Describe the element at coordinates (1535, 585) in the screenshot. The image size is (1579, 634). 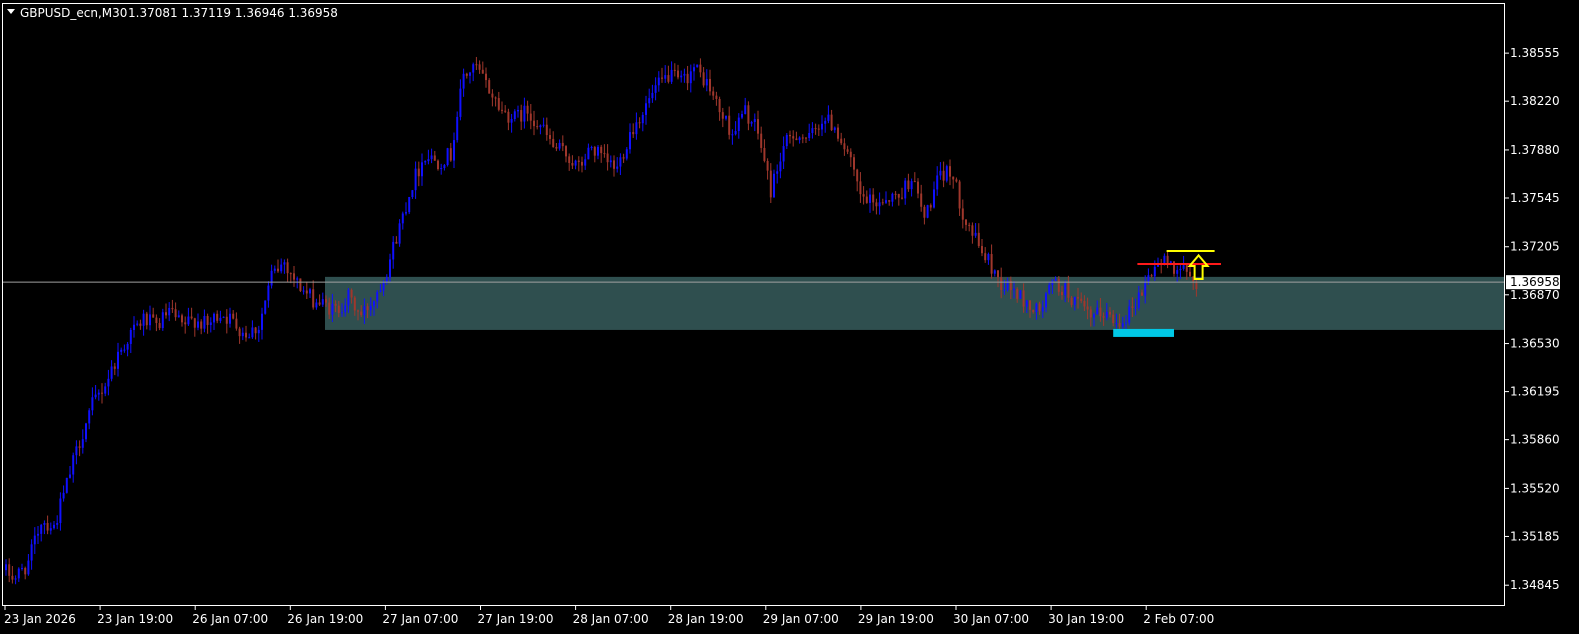
I see `price-tick-label: 1.34845` at that location.